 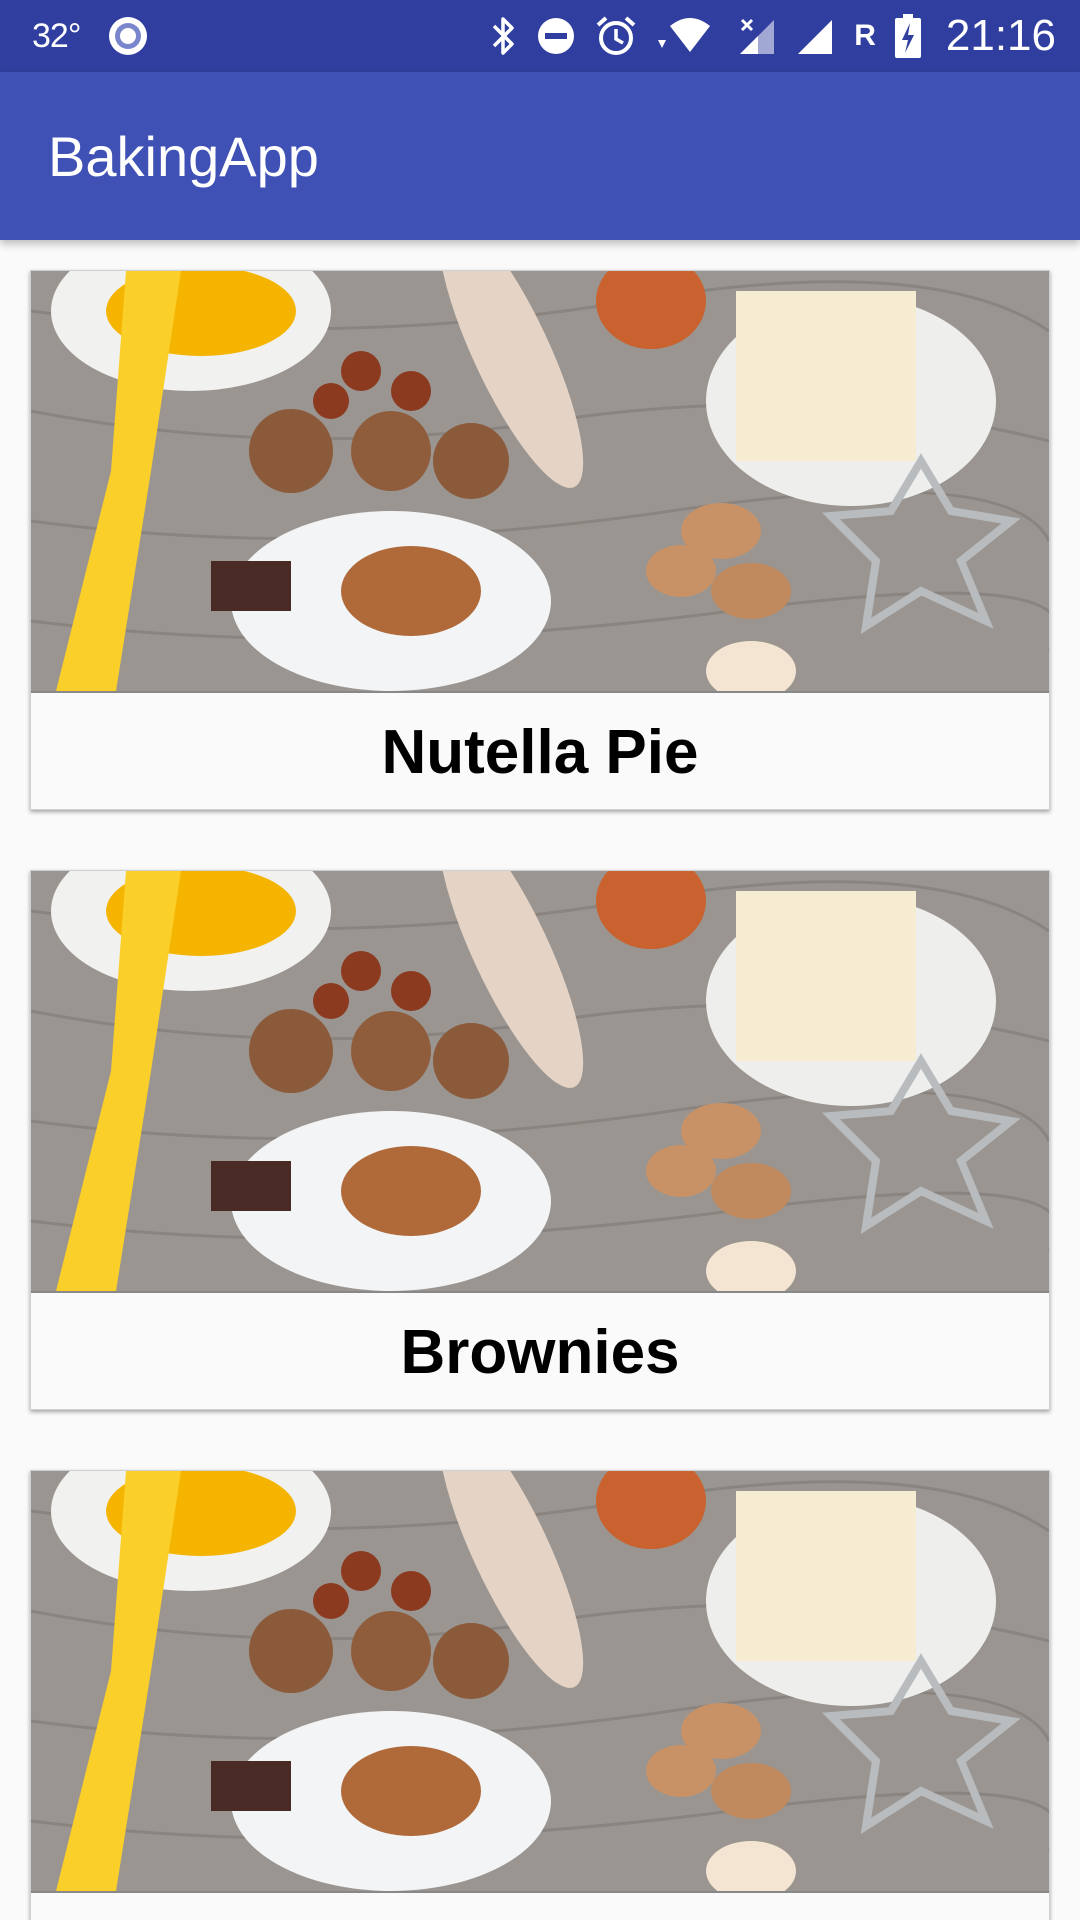 What do you see at coordinates (1000, 35) in the screenshot?
I see `clock-text: 21:16` at bounding box center [1000, 35].